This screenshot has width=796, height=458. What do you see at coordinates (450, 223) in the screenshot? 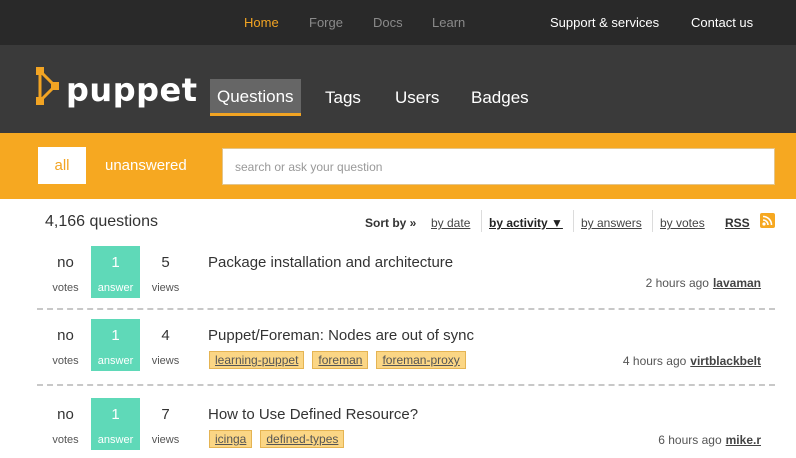
I see `sort-by-date-link: by date` at bounding box center [450, 223].